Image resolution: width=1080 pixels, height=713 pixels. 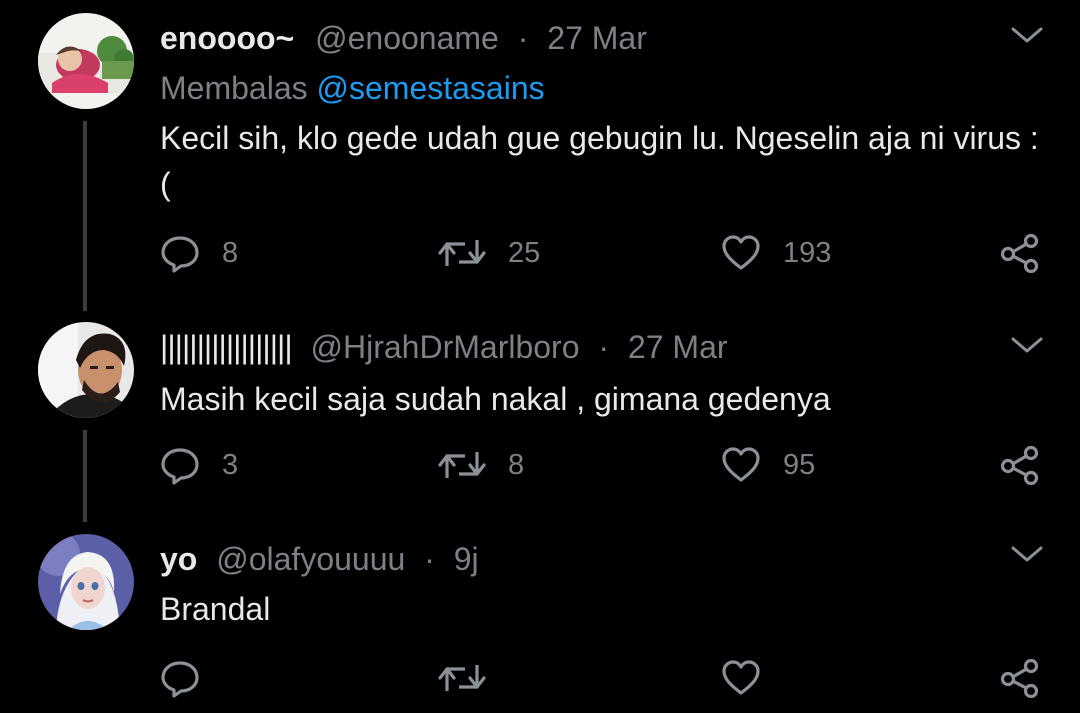 I want to click on user-handle: @HjrahDrMarlboro, so click(x=445, y=347).